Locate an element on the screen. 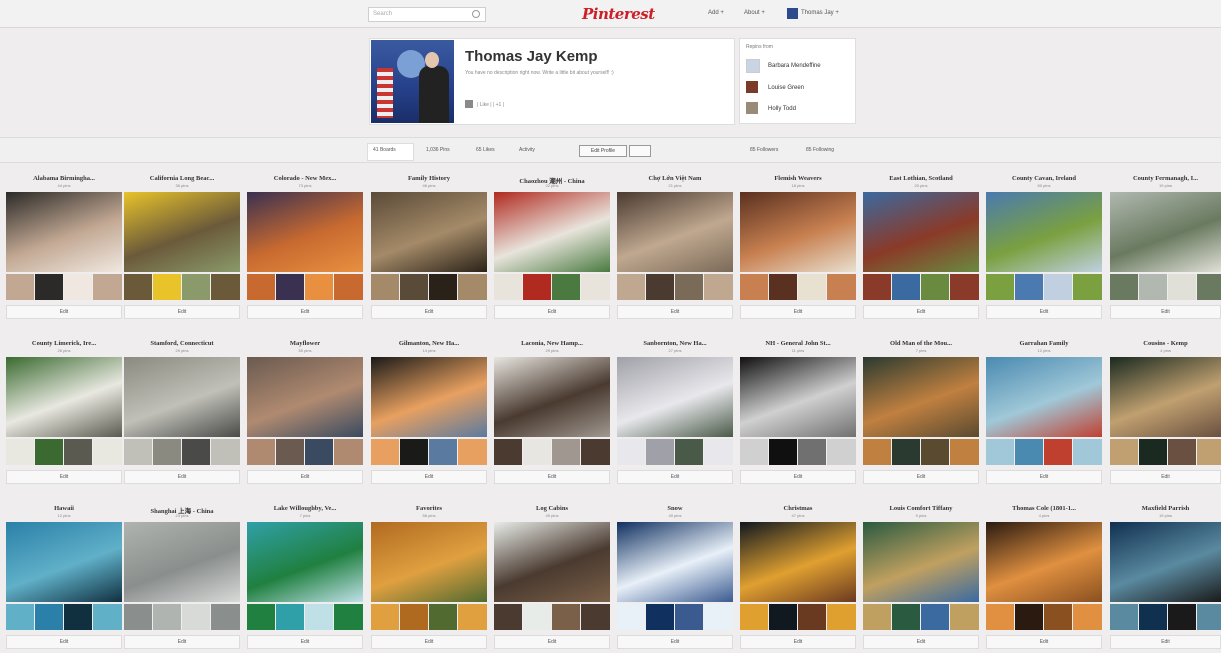 This screenshot has width=1221, height=653. board-card: Log Cabins 49 pins Edit is located at coordinates (552, 579).